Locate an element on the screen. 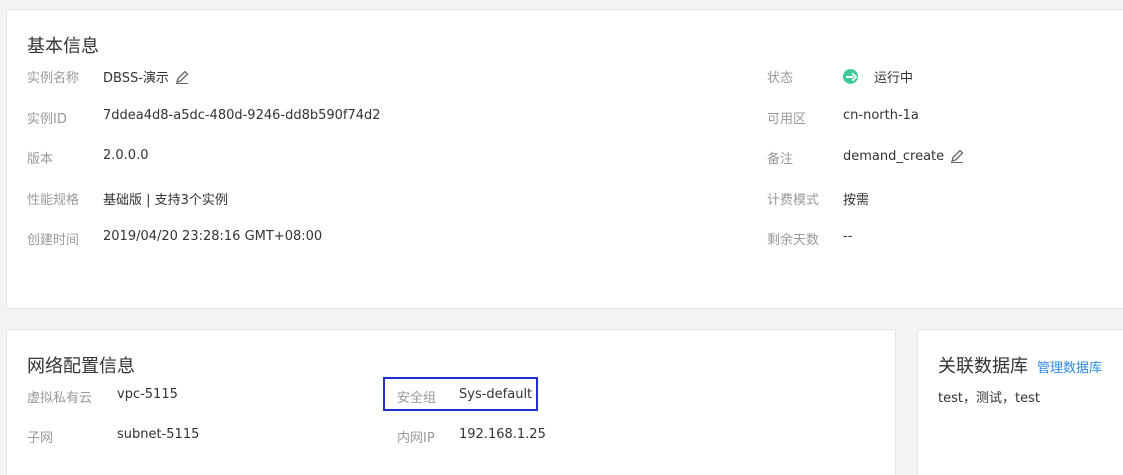  remaining-days-value: -- is located at coordinates (848, 236).